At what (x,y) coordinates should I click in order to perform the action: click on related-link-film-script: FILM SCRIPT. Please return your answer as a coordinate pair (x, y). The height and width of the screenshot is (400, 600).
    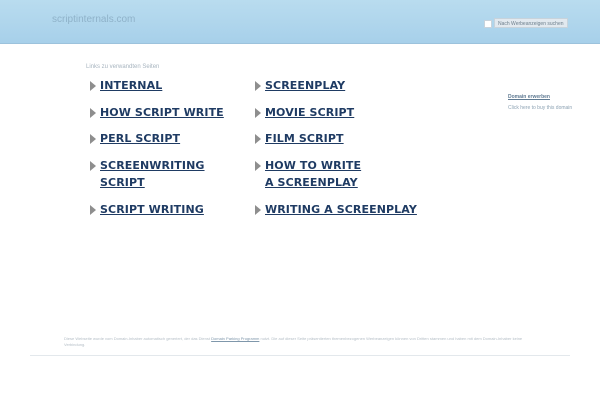
    Looking at the image, I should click on (342, 138).